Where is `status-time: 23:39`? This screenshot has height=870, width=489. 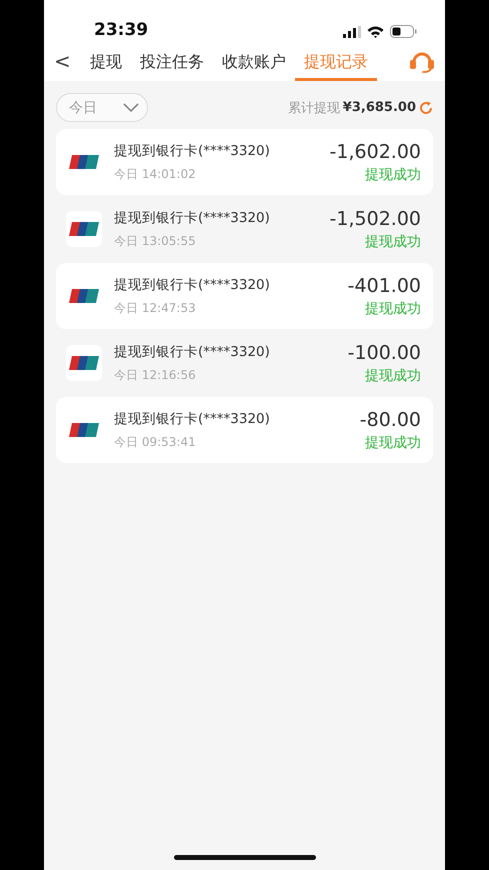
status-time: 23:39 is located at coordinates (121, 31).